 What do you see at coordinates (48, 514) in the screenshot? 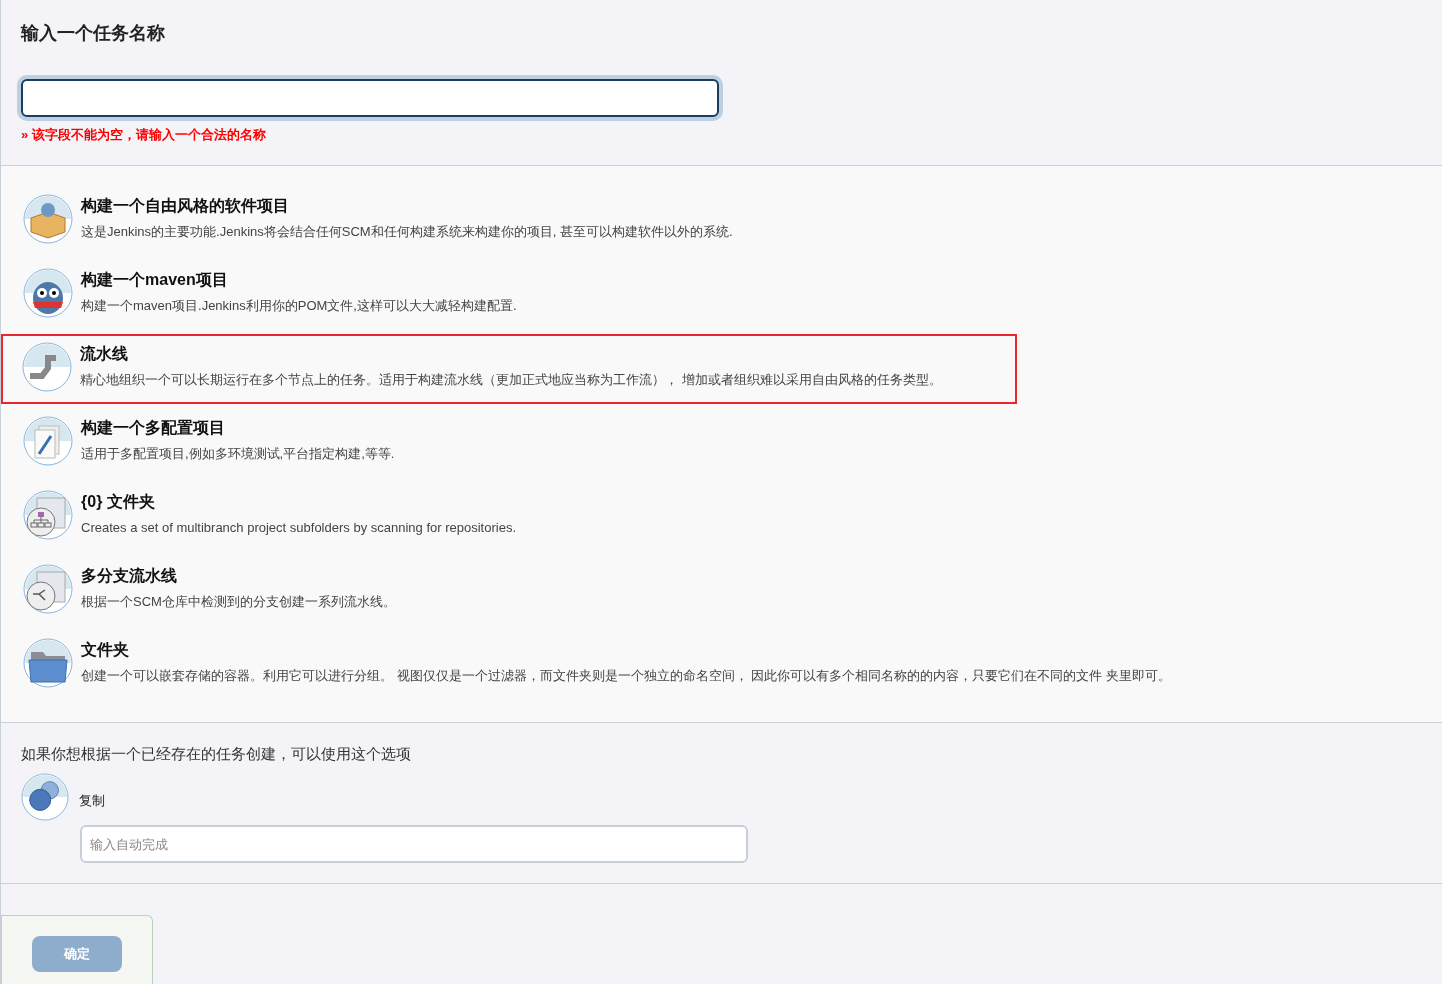
I see `folder-hierarchy-icon` at bounding box center [48, 514].